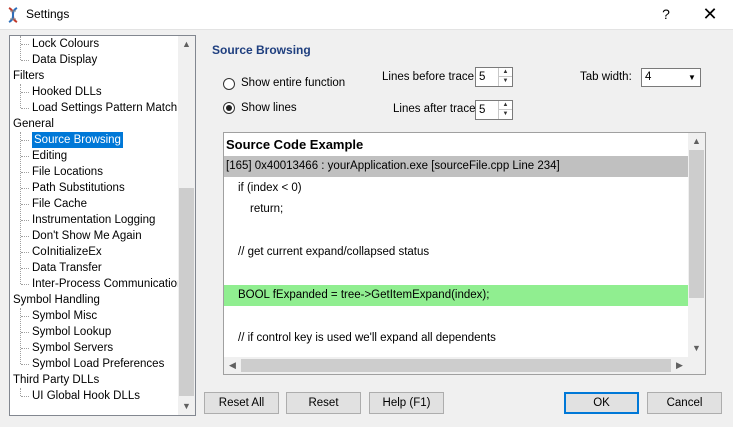 Image resolution: width=733 pixels, height=427 pixels. Describe the element at coordinates (72, 348) in the screenshot. I see `tree-item: Symbol Servers` at that location.